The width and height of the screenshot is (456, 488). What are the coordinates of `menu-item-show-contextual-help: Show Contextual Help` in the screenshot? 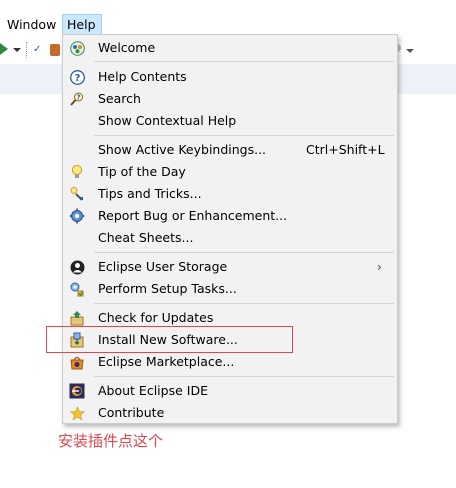 It's located at (230, 121).